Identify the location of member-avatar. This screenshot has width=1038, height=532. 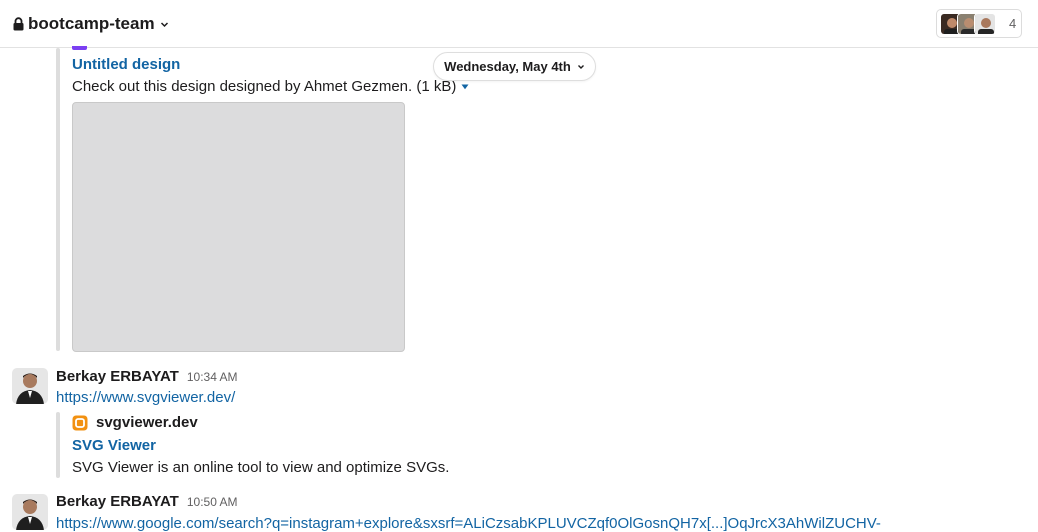
(985, 23).